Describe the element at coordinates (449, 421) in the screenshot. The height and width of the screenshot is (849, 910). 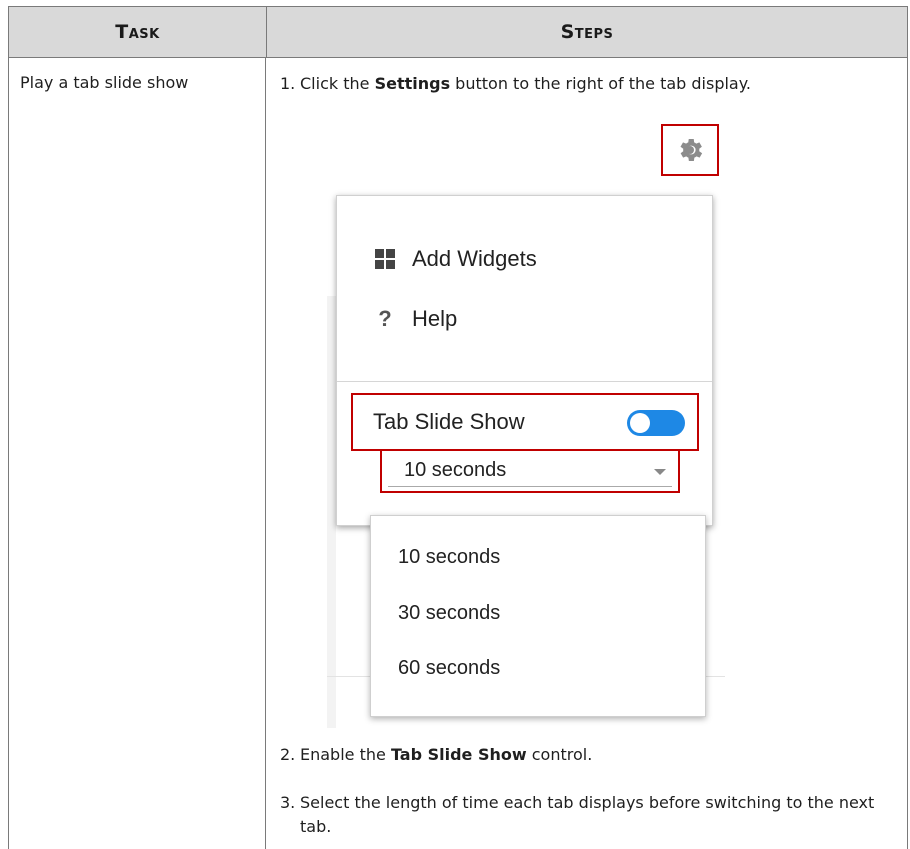
I see `tab-slide-show-label: Tab Slide Show` at that location.